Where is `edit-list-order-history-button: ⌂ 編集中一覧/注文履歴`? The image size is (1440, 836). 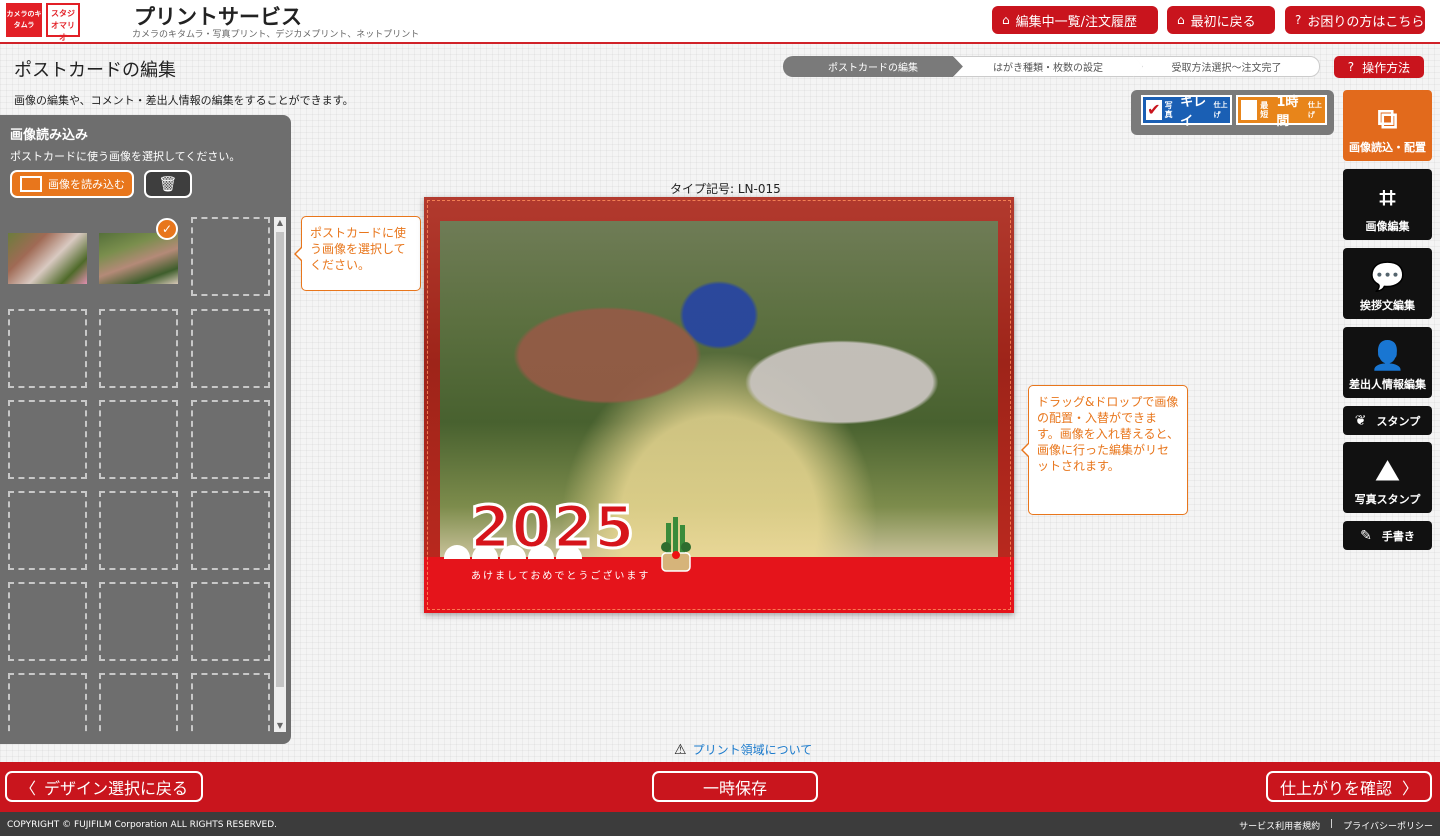
edit-list-order-history-button: ⌂ 編集中一覧/注文履歴 is located at coordinates (1075, 20).